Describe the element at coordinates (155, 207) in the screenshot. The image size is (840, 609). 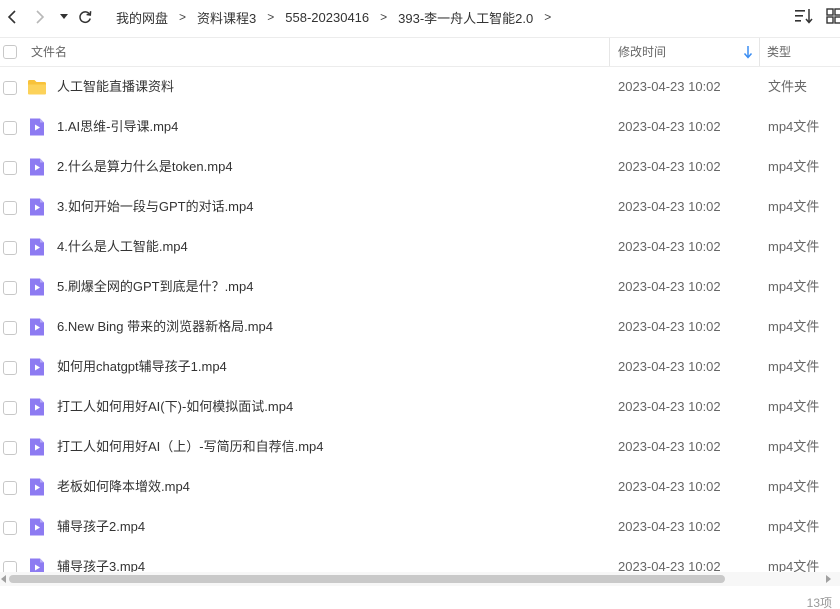
I see `file-name: 3.如何开始一段与GPT的对话.mp4` at that location.